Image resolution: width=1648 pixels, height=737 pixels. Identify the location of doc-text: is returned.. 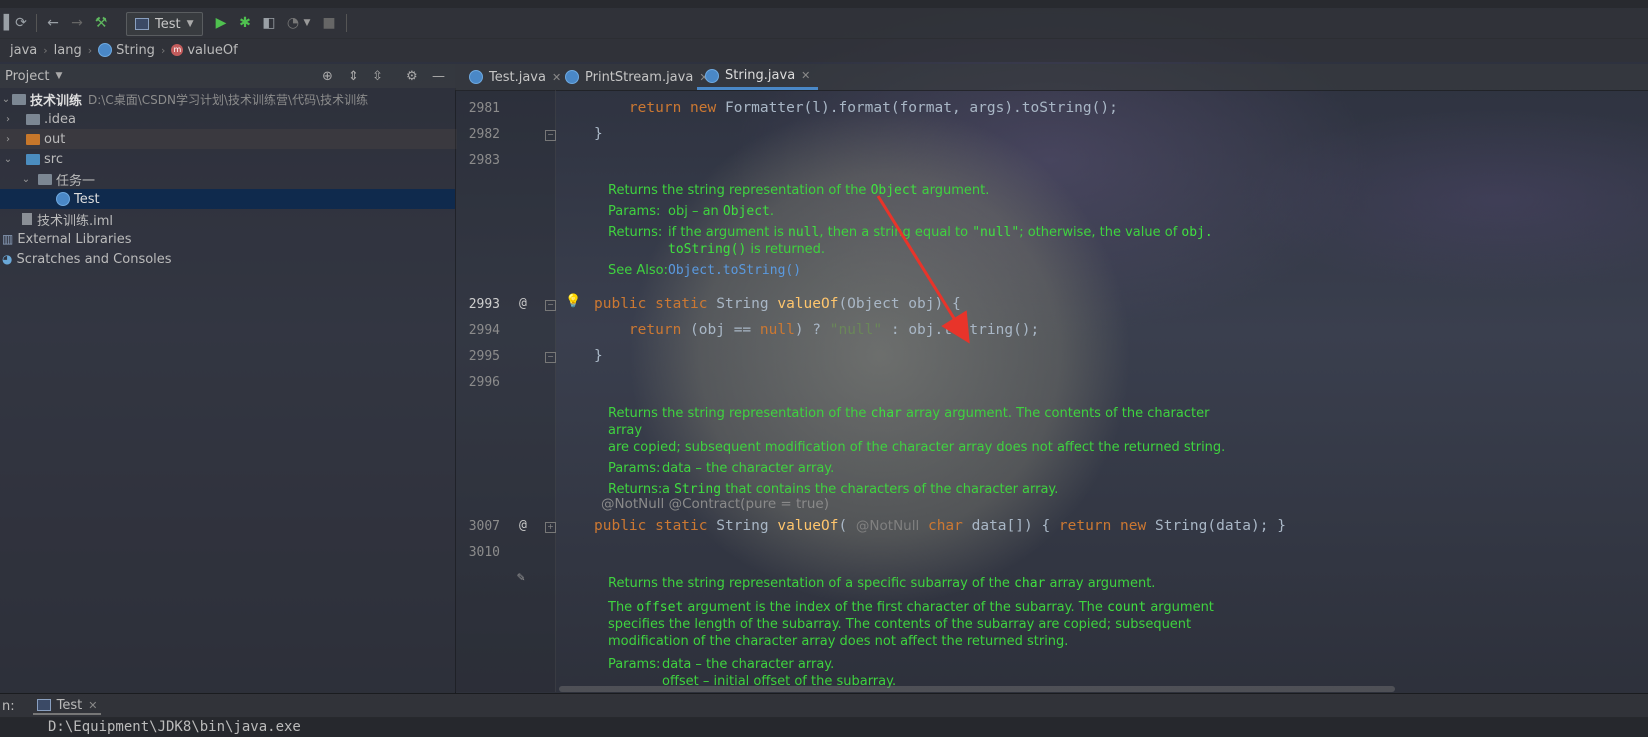
(786, 249).